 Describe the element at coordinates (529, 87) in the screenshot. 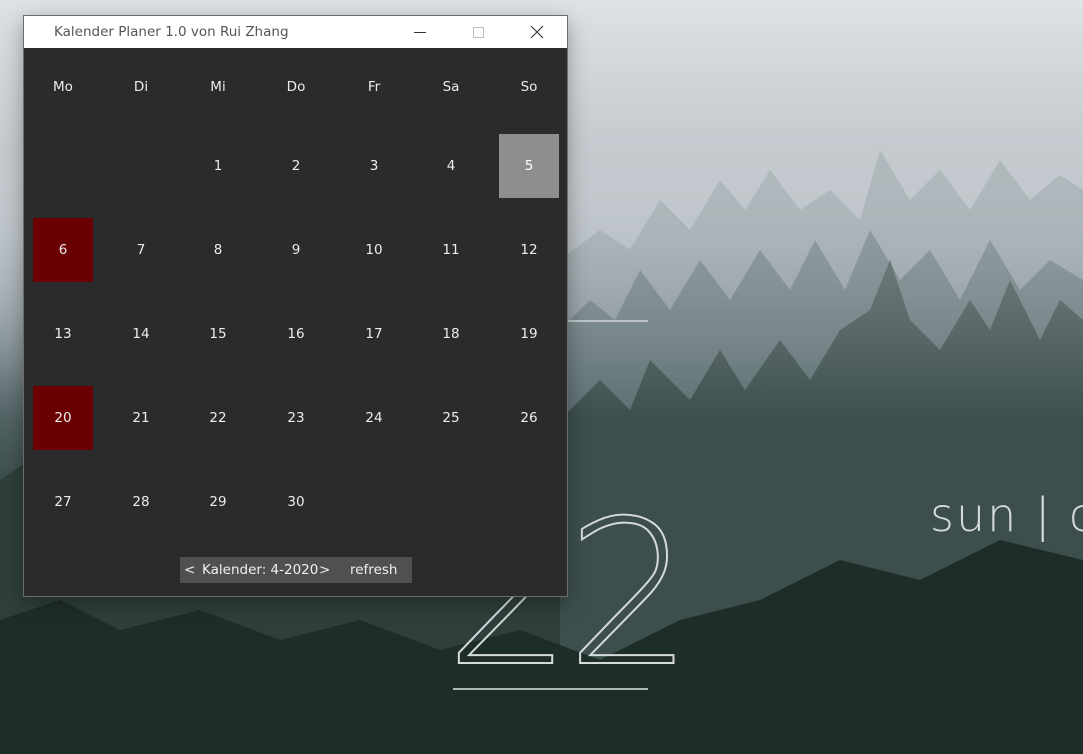

I see `weekday-header: So` at that location.